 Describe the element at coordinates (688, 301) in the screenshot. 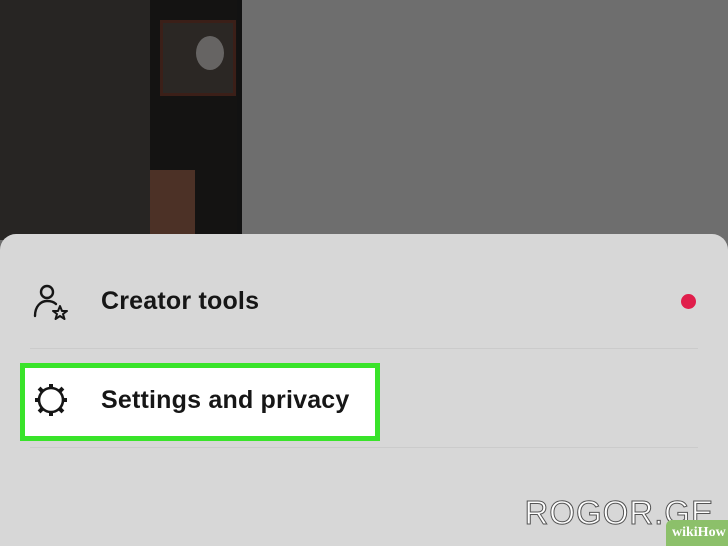

I see `notification-dot` at that location.